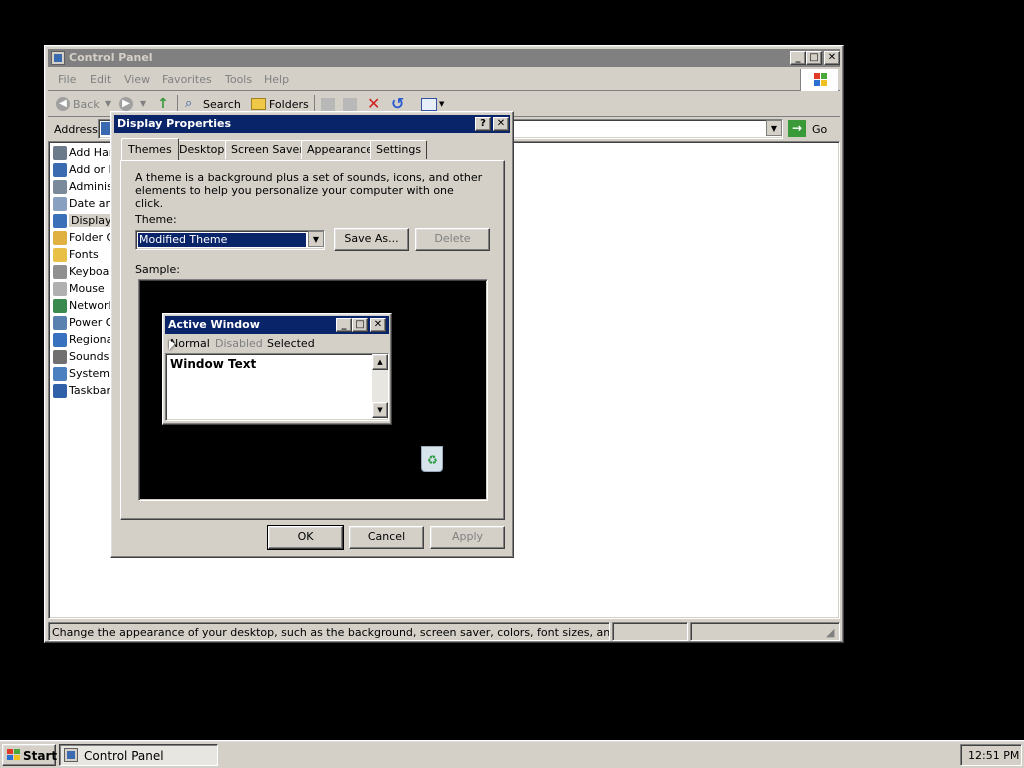 The width and height of the screenshot is (1024, 768). I want to click on folders-icon, so click(258, 104).